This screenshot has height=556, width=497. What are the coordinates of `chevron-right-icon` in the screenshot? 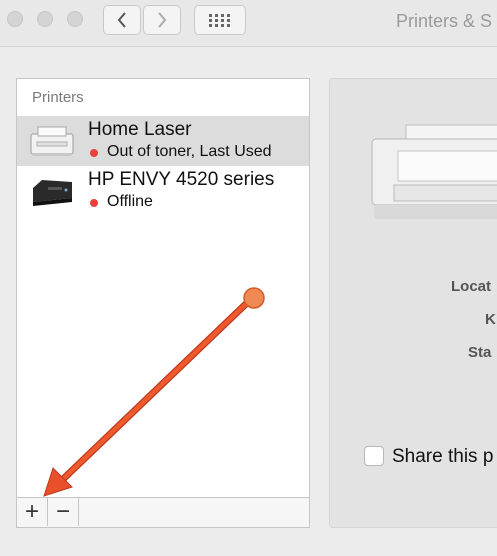 It's located at (162, 20).